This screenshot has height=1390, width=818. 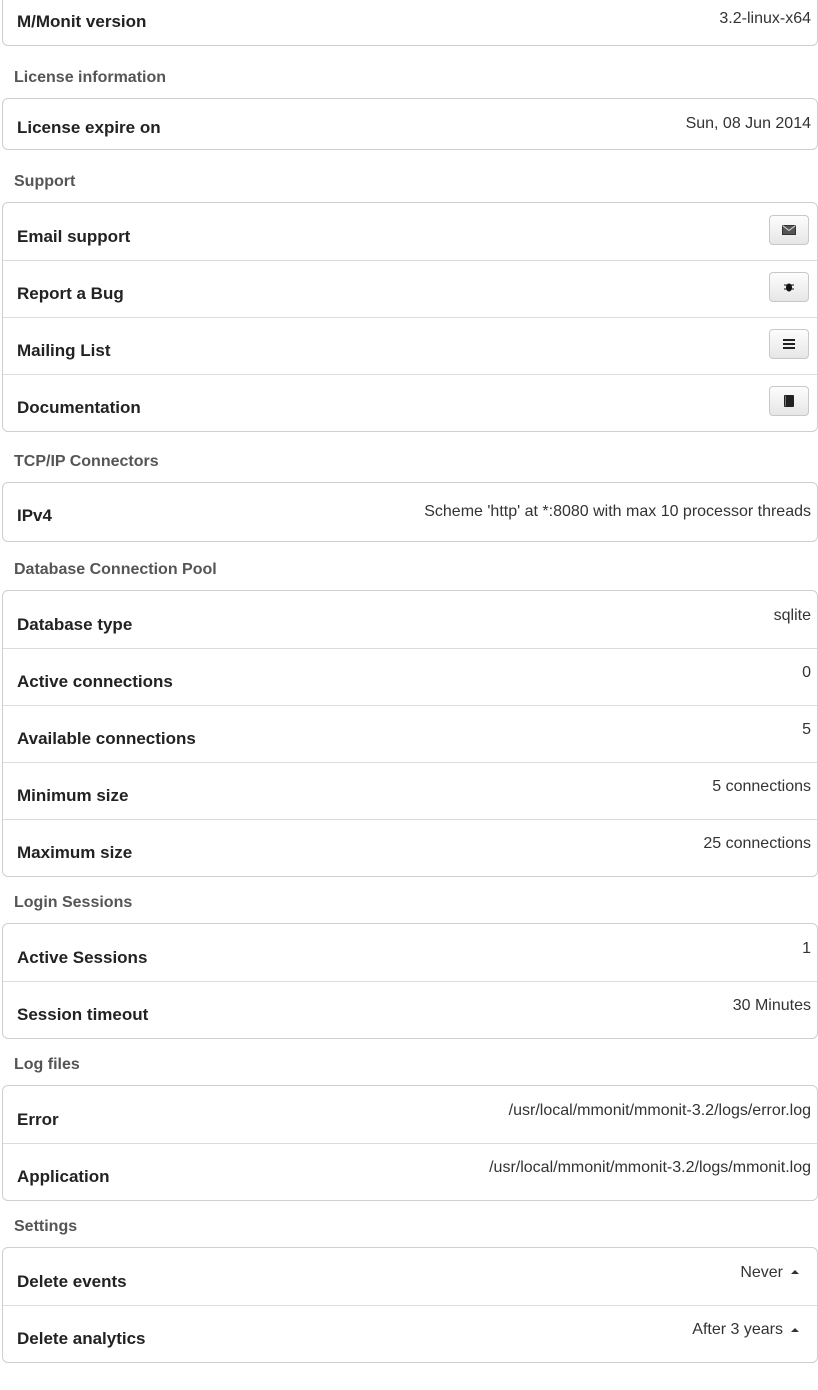 I want to click on delete-analytics-label: Delete analytics, so click(x=81, y=1338).